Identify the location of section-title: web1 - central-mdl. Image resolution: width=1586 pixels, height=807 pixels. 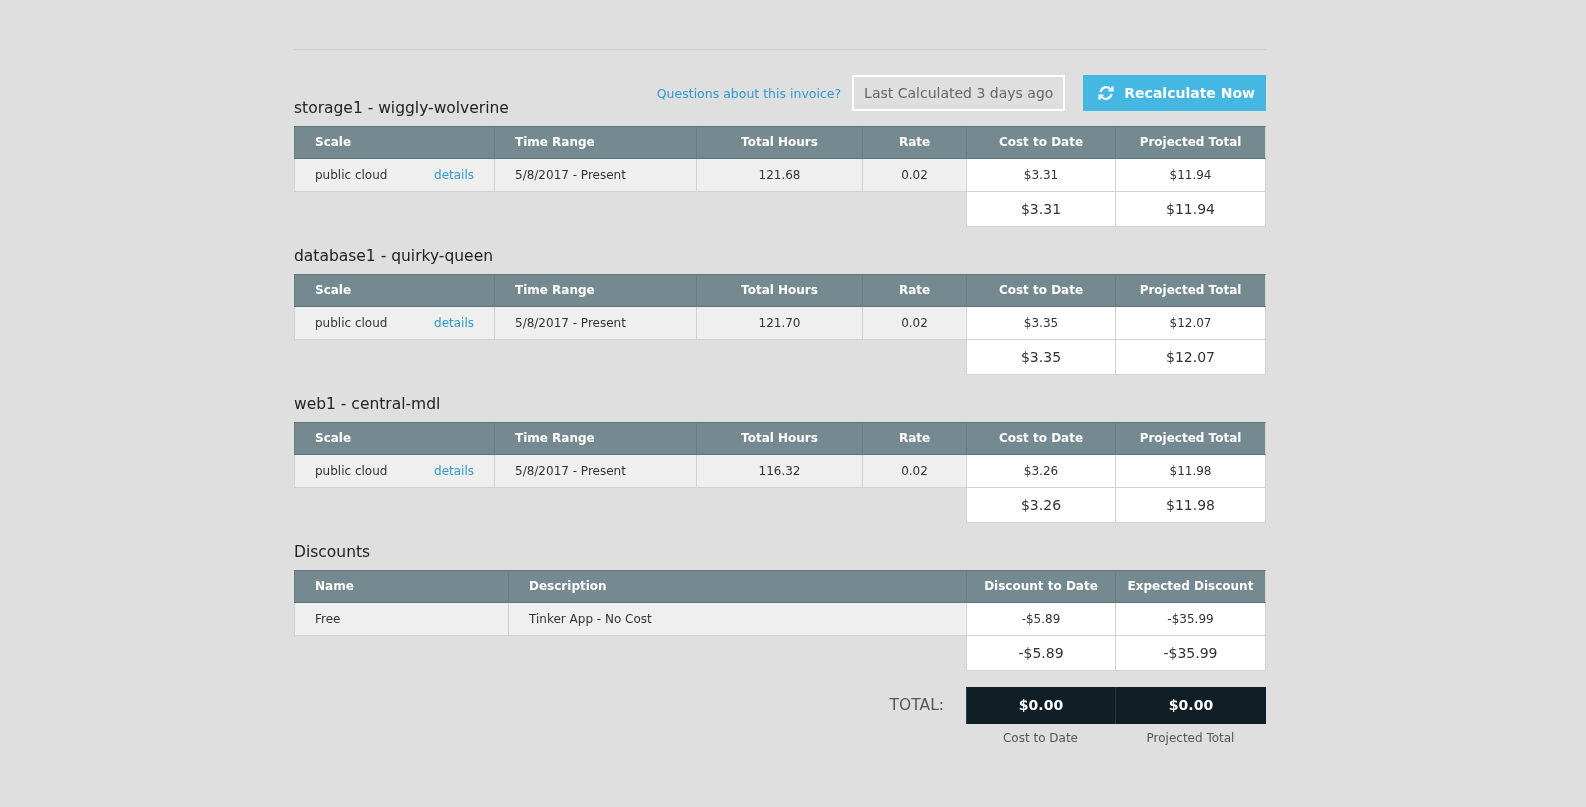
(367, 404).